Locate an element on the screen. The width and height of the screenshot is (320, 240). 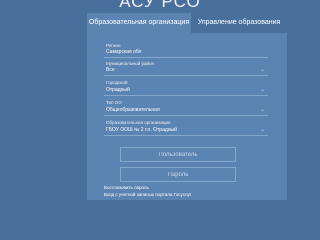
org-type-select: Общеобразовательная ⌄ is located at coordinates (186, 111).